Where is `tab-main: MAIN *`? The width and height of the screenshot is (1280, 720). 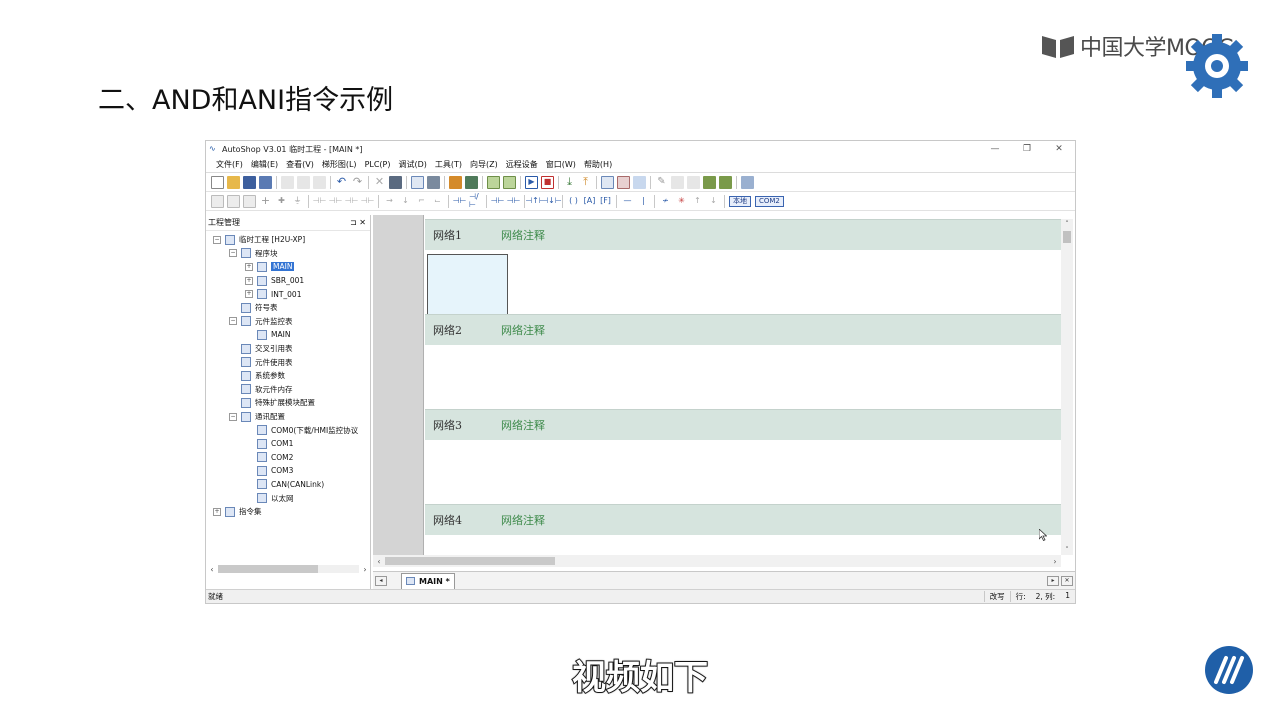 tab-main: MAIN * is located at coordinates (428, 580).